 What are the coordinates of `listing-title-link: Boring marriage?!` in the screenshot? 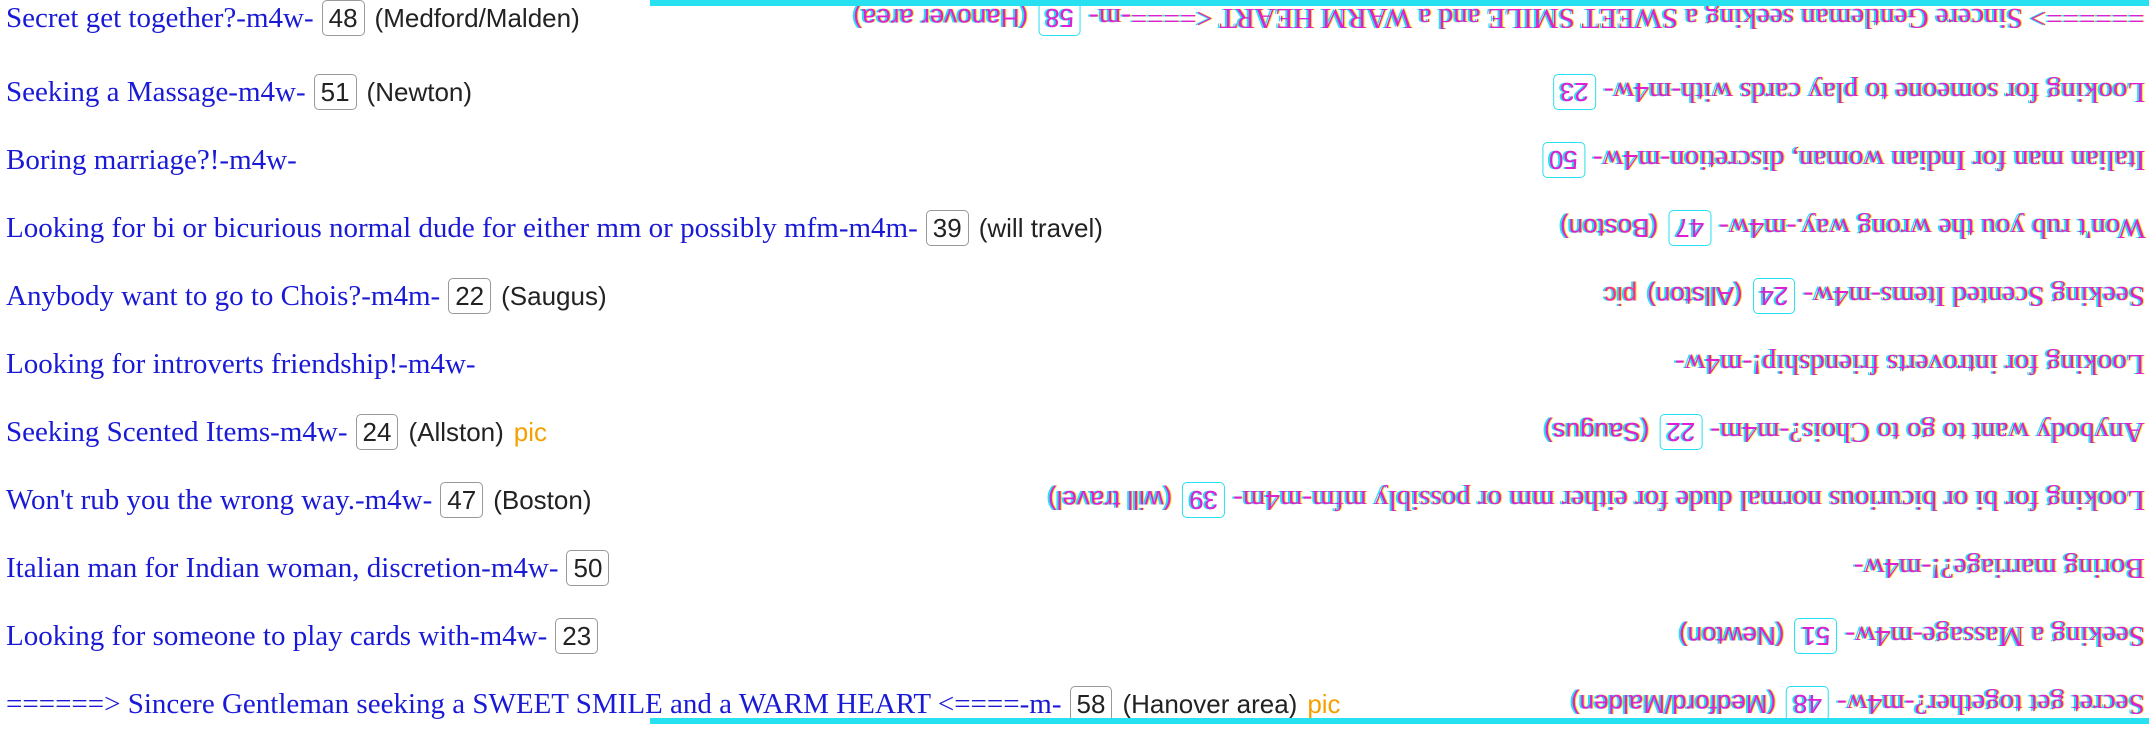 It's located at (112, 160).